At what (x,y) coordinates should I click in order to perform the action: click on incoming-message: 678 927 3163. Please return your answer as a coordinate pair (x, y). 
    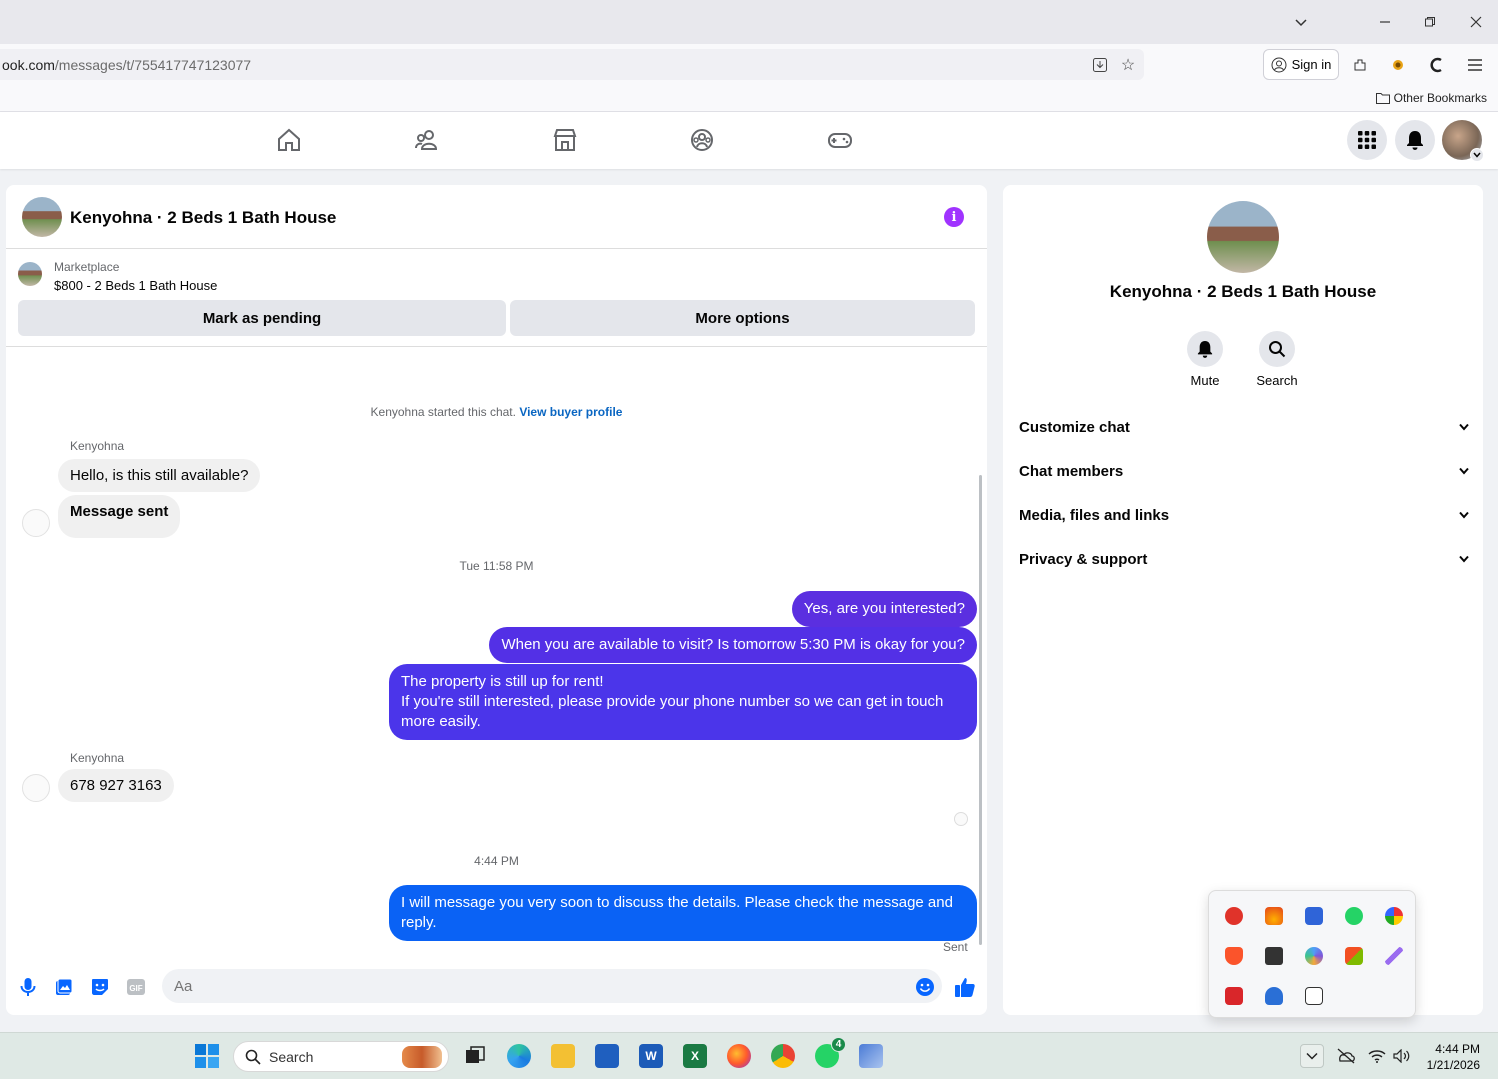
    Looking at the image, I should click on (116, 785).